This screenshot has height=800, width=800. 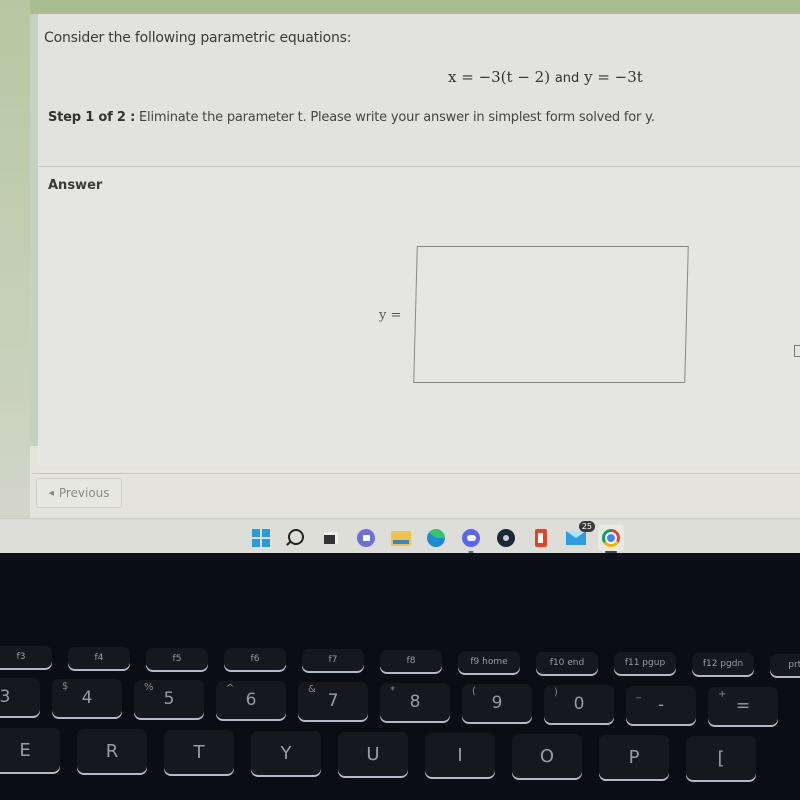 I want to click on key-label: 8, so click(x=415, y=702).